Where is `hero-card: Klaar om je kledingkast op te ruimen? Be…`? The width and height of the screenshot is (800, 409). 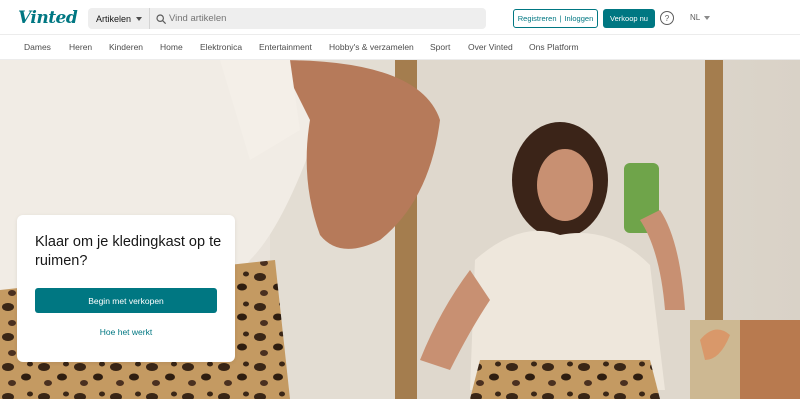 hero-card: Klaar om je kledingkast op te ruimen? Be… is located at coordinates (126, 288).